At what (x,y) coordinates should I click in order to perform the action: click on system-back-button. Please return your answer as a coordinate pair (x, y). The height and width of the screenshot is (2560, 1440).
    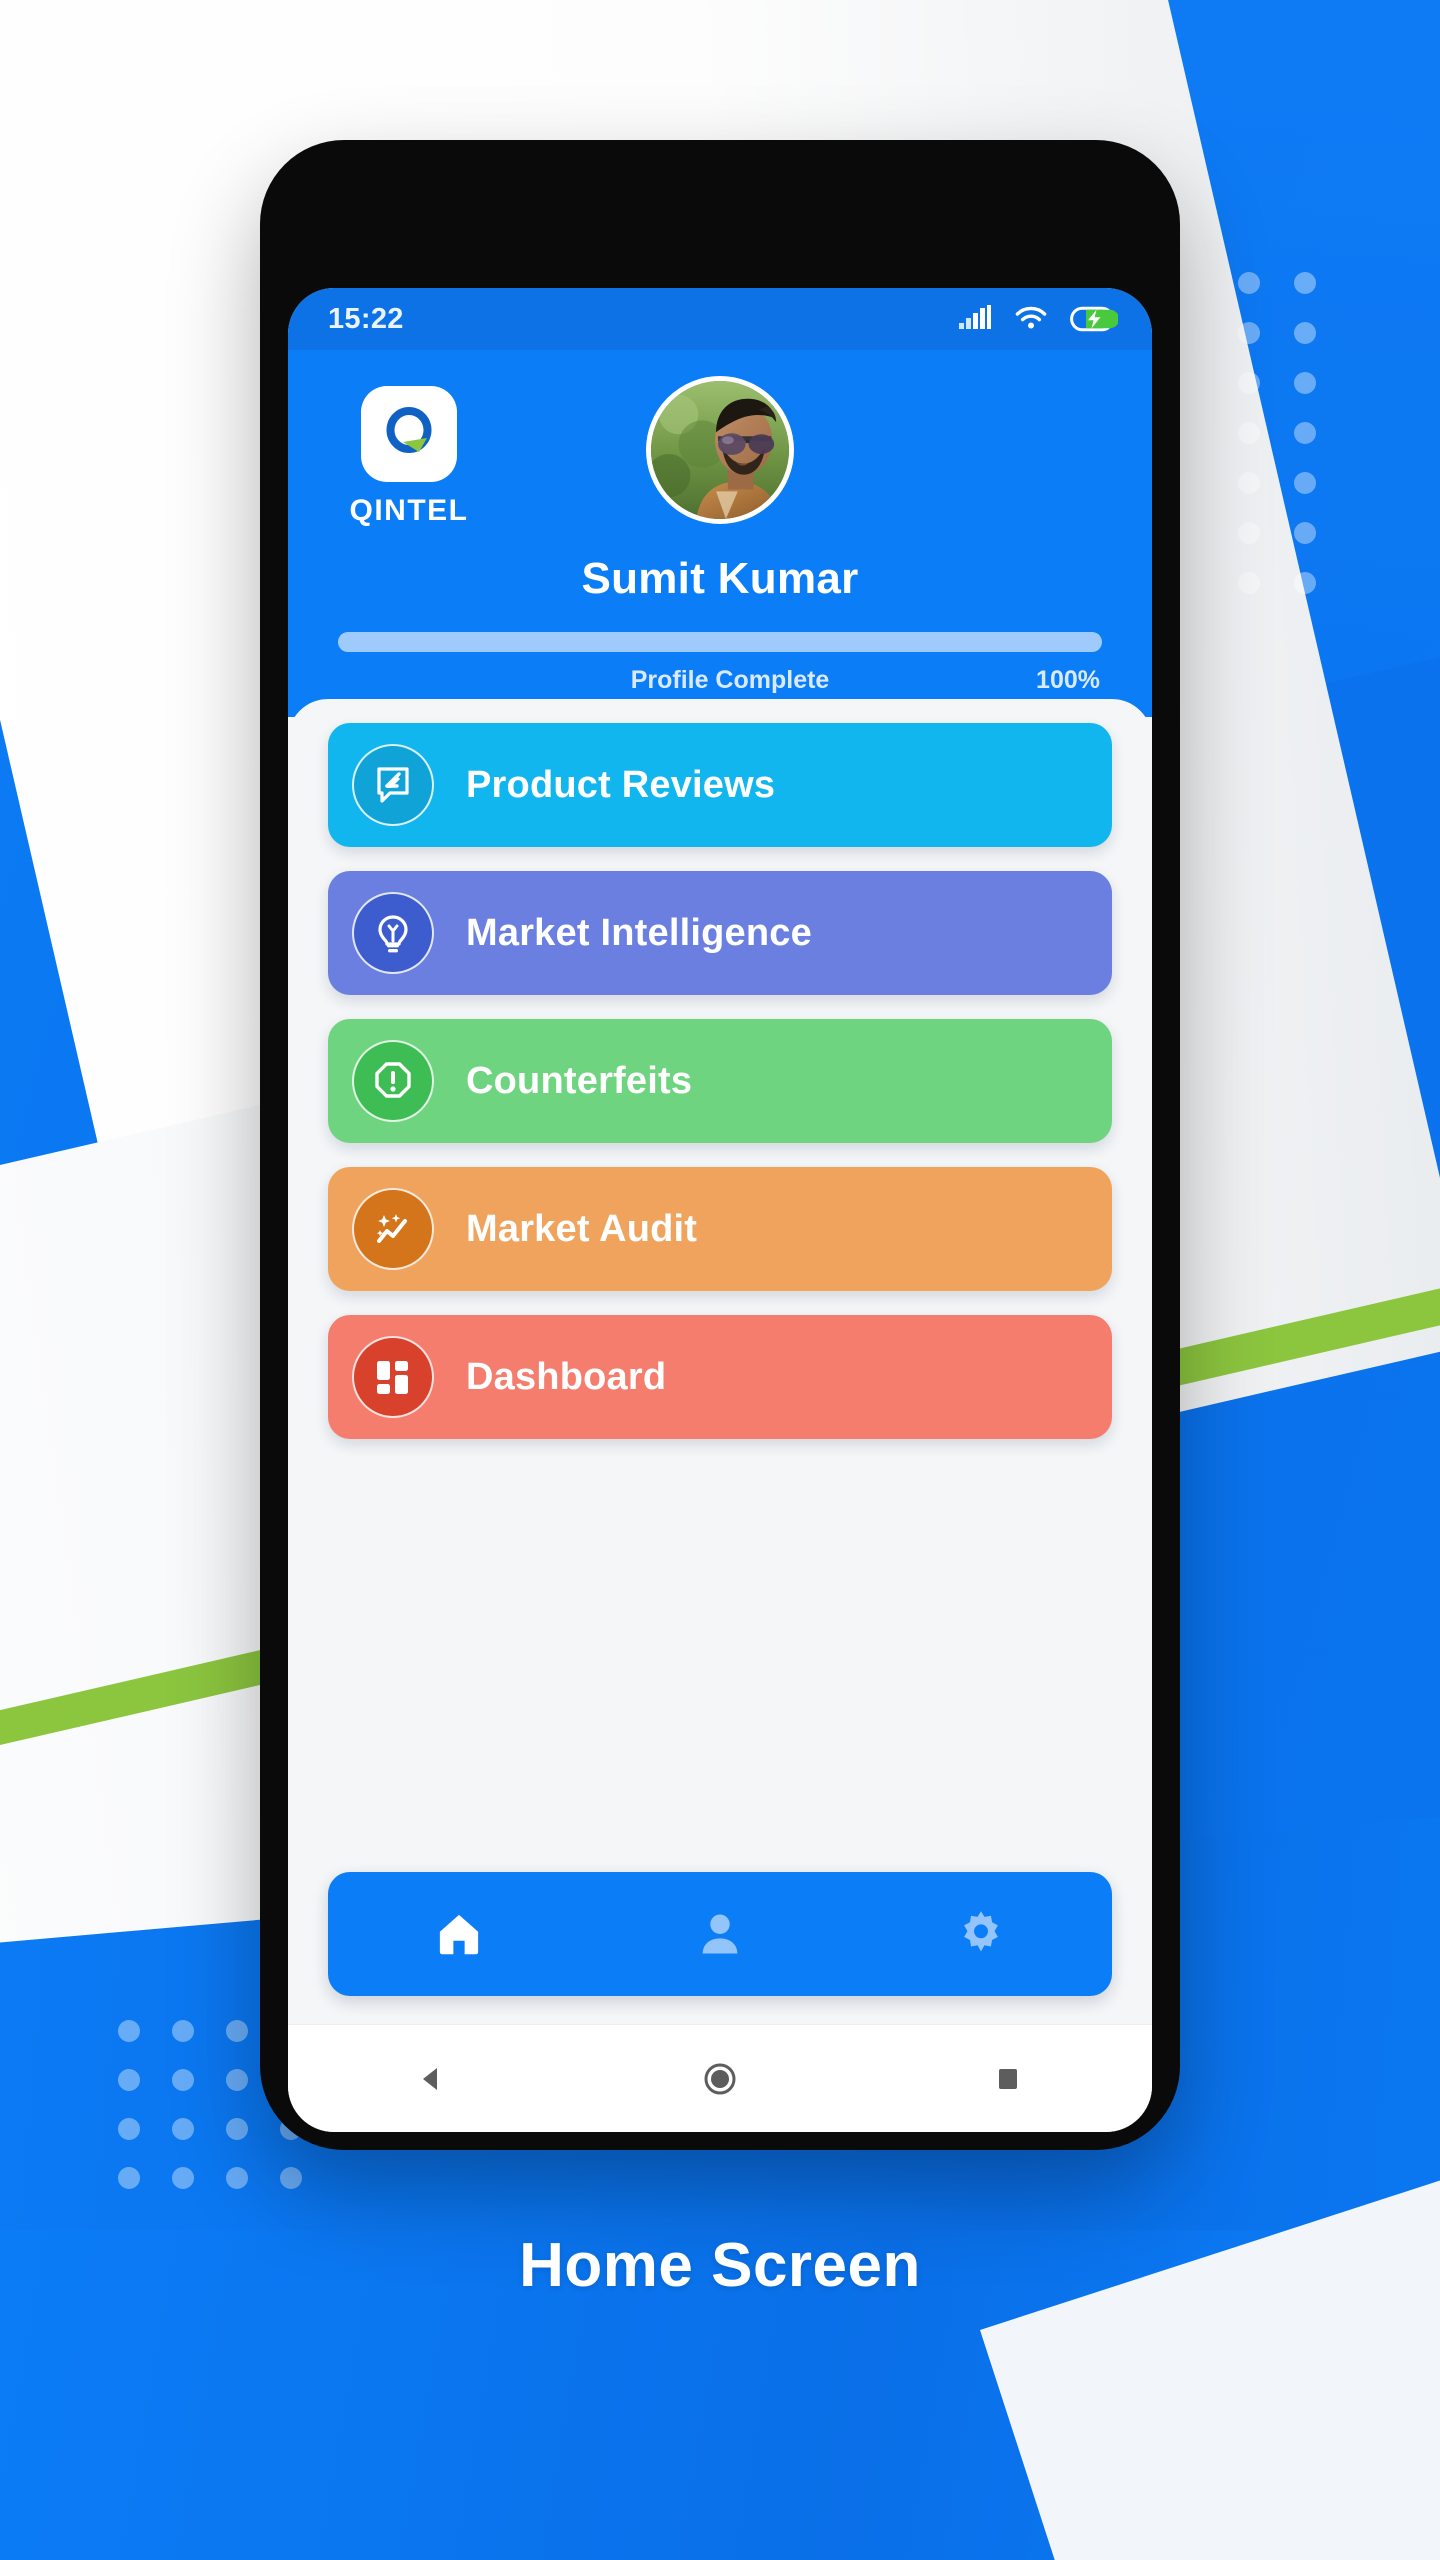
    Looking at the image, I should click on (432, 2079).